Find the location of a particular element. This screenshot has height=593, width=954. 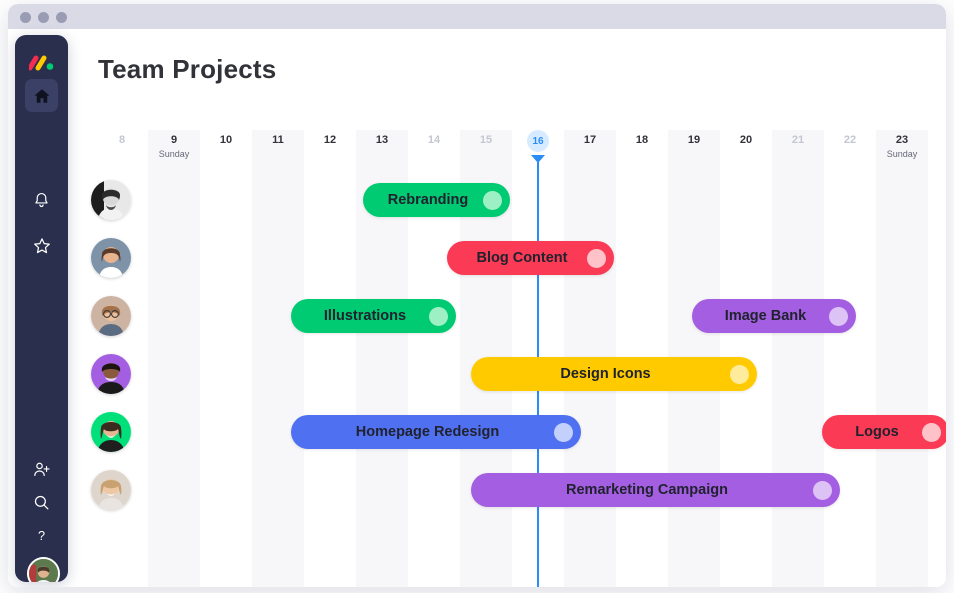

sidebar-item-search is located at coordinates (41, 502).